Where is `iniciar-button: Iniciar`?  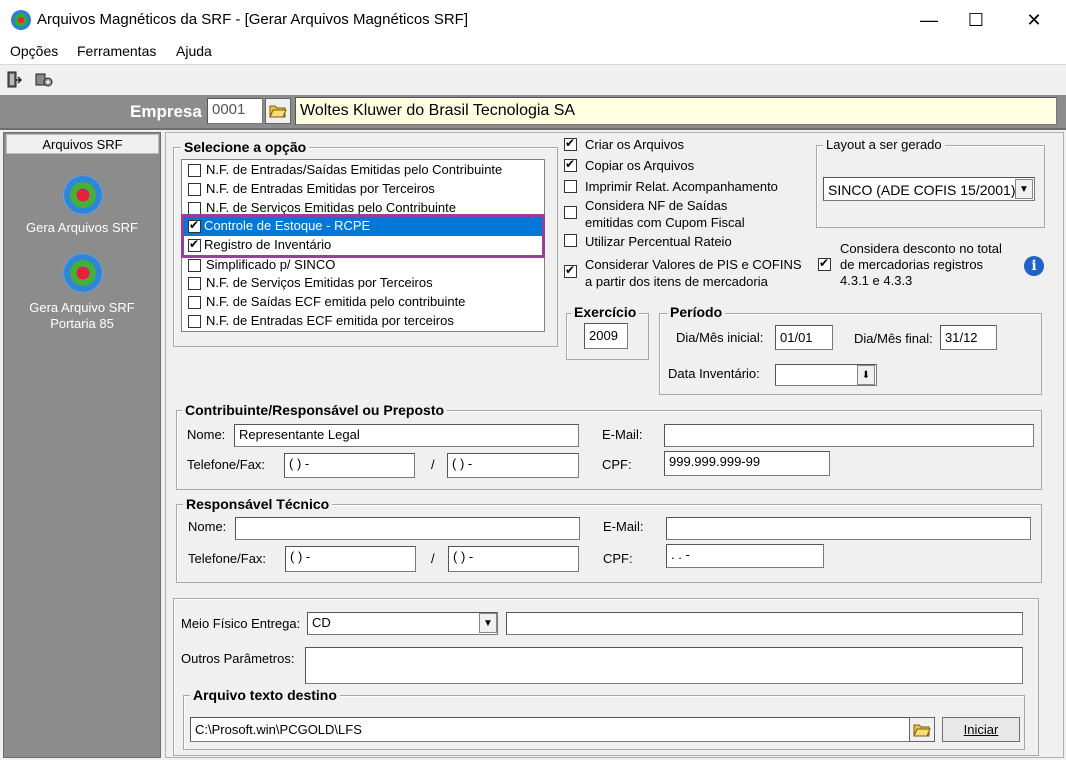
iniciar-button: Iniciar is located at coordinates (981, 729).